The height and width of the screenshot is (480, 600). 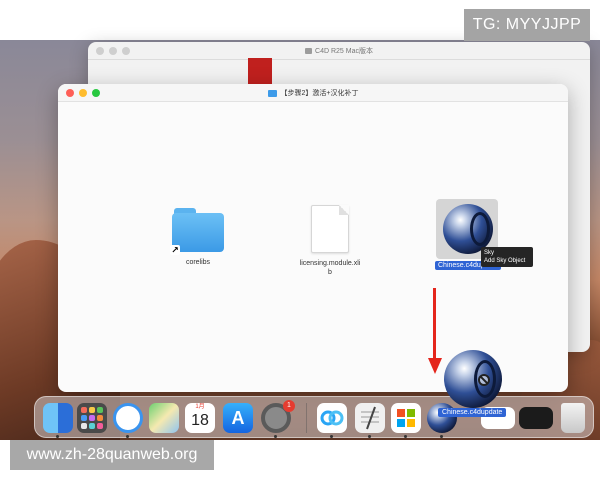 What do you see at coordinates (332, 418) in the screenshot?
I see `baidu-netdisk-icon` at bounding box center [332, 418].